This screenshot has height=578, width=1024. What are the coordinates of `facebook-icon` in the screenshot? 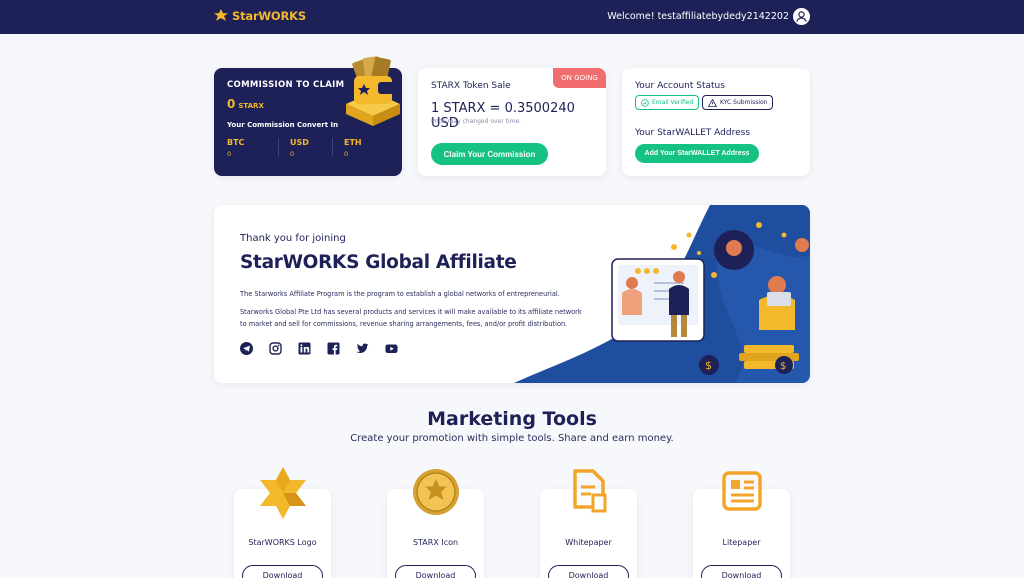 It's located at (333, 348).